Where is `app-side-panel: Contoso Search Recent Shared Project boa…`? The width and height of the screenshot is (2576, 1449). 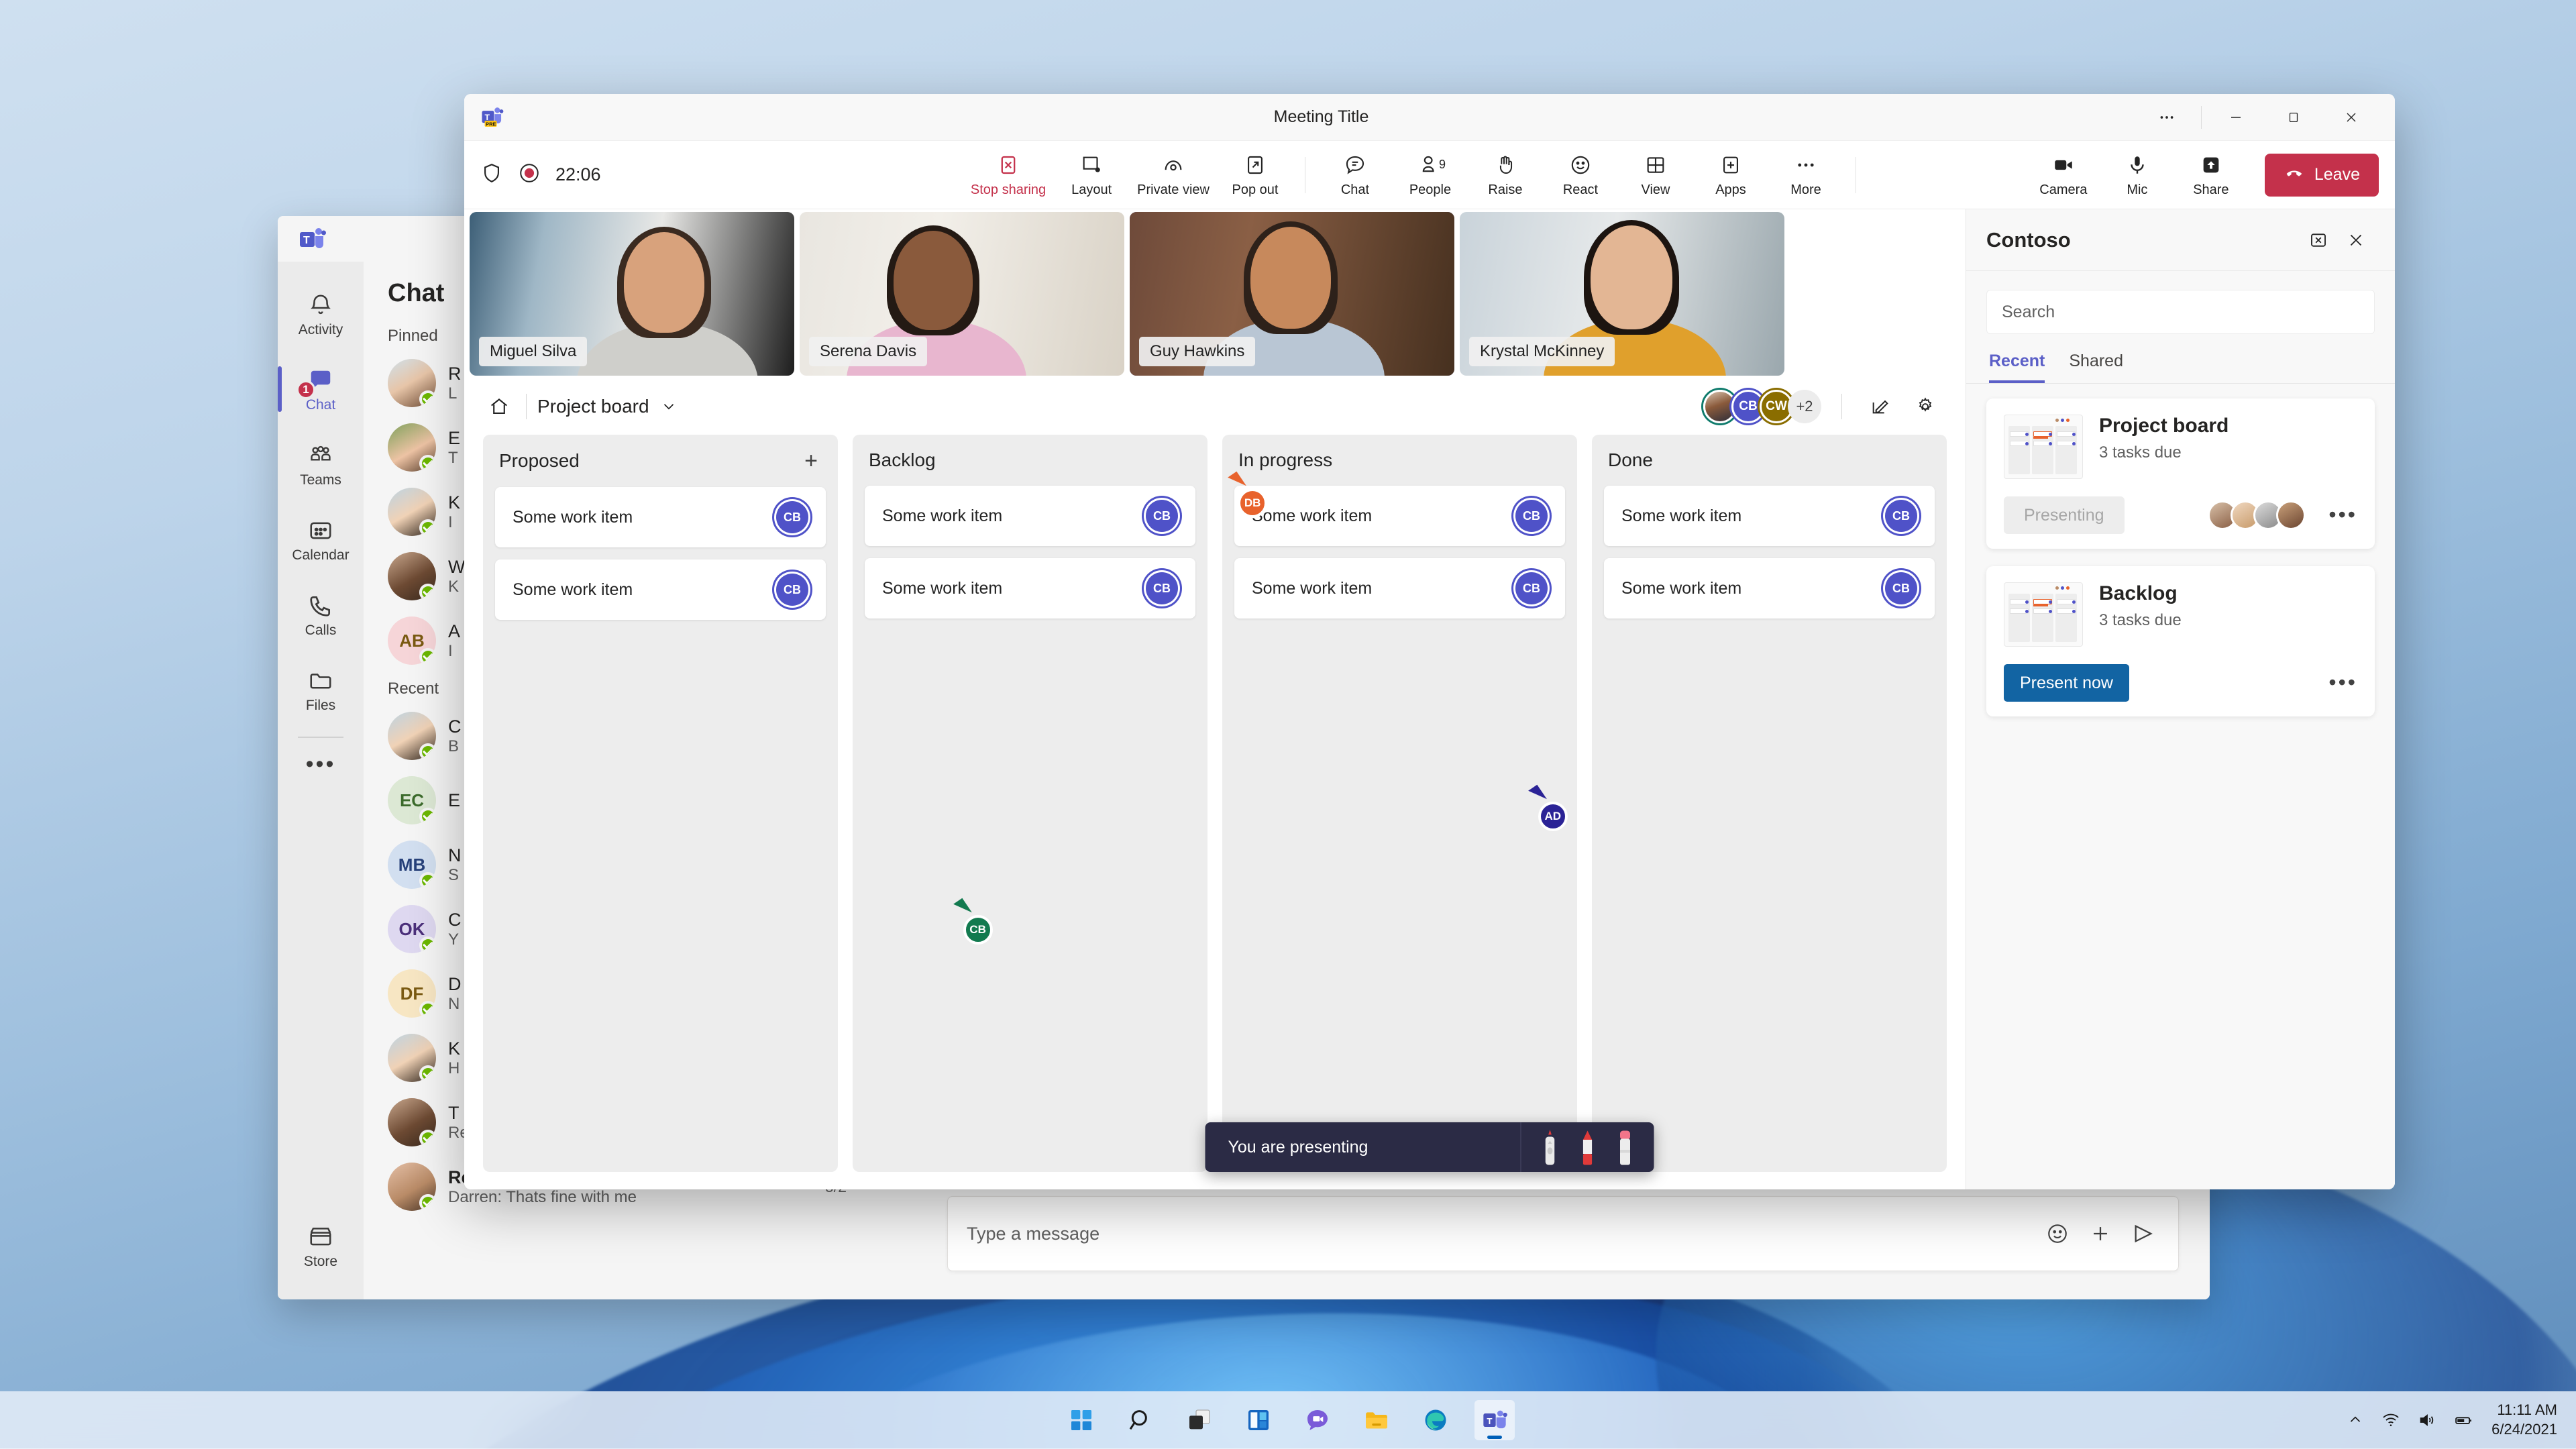 app-side-panel: Contoso Search Recent Shared Project boa… is located at coordinates (2180, 699).